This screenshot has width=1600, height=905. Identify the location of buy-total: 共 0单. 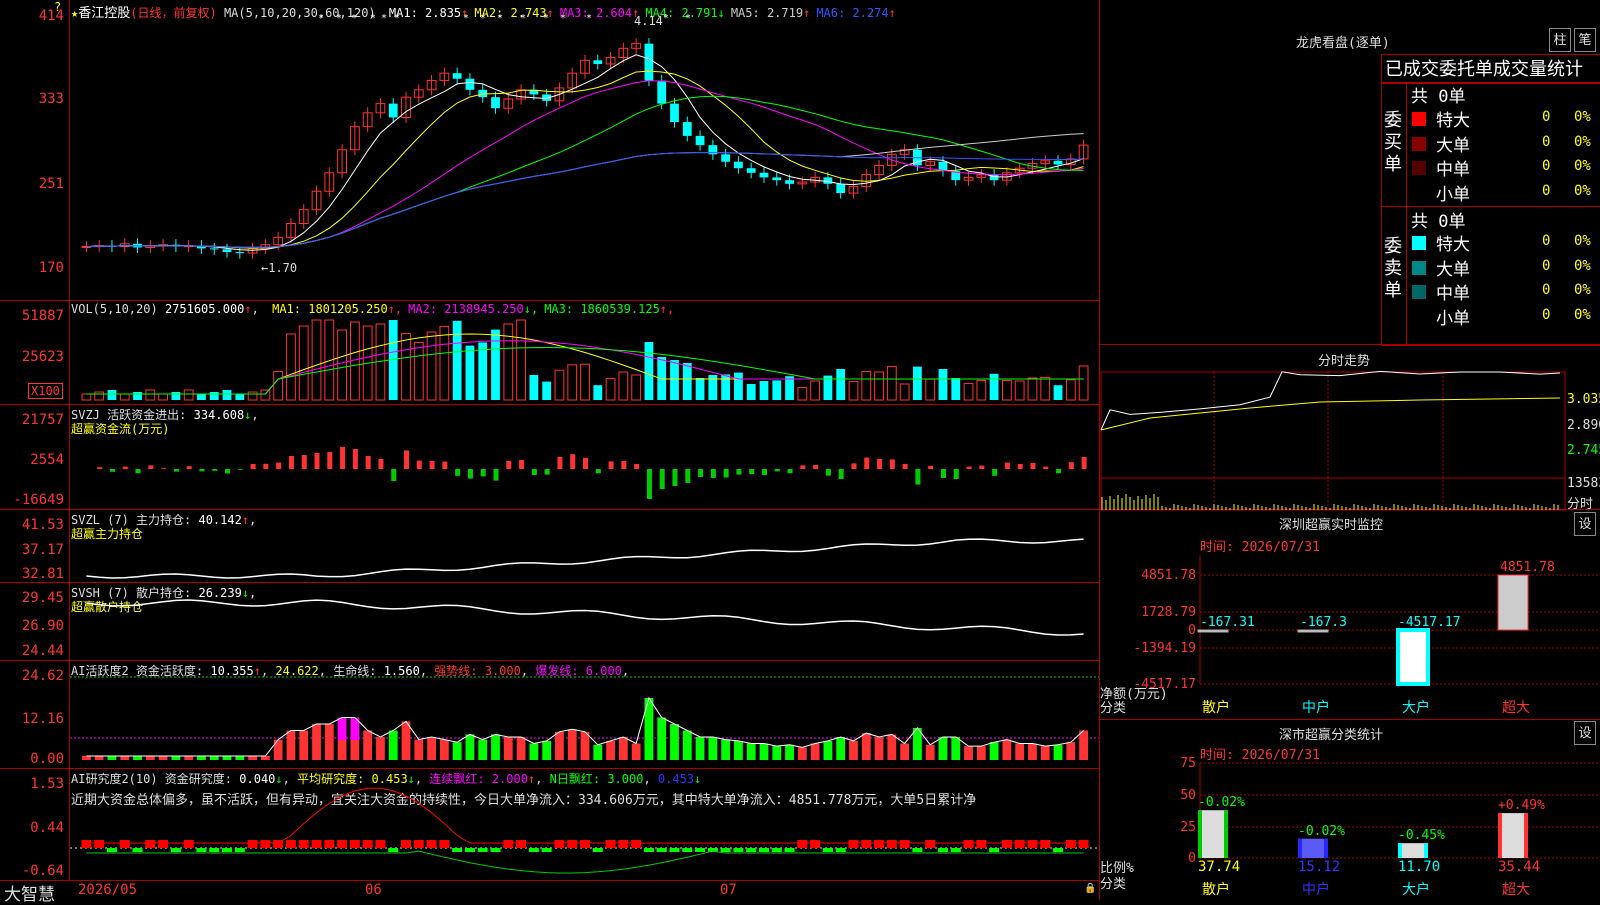
(1438, 94).